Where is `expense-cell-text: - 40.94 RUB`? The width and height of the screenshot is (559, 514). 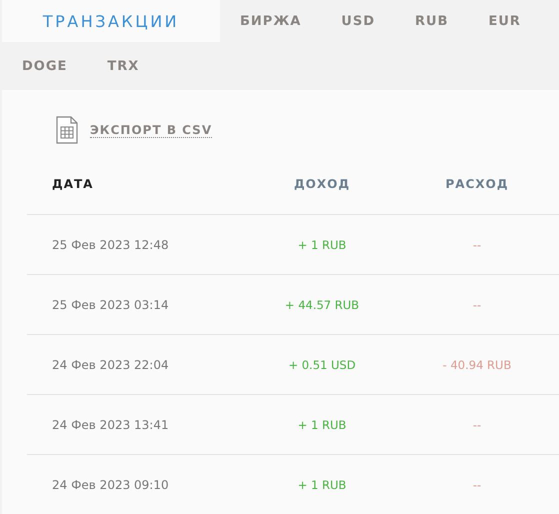
expense-cell-text: - 40.94 RUB is located at coordinates (477, 365).